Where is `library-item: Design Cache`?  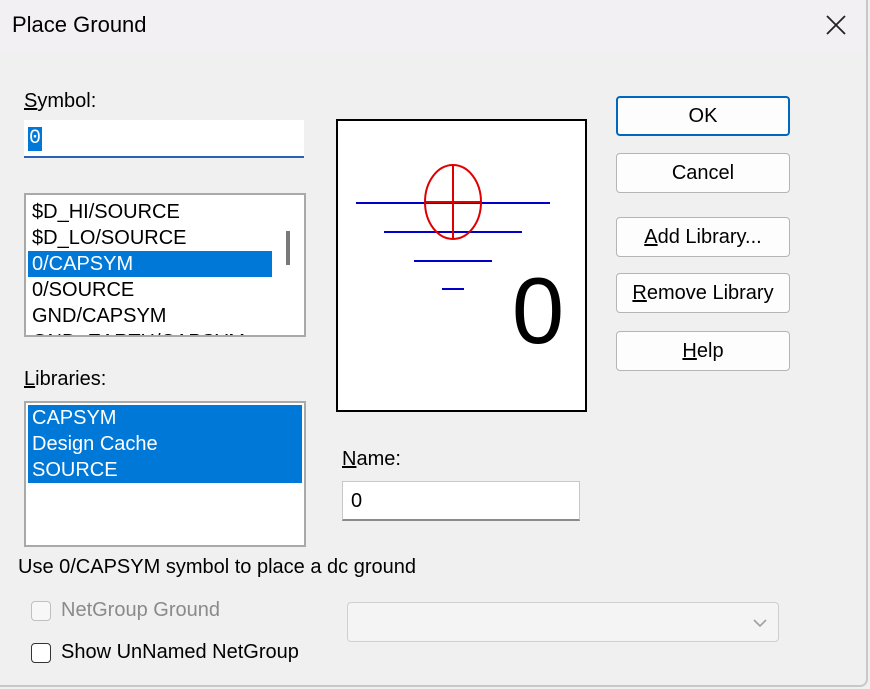 library-item: Design Cache is located at coordinates (165, 444).